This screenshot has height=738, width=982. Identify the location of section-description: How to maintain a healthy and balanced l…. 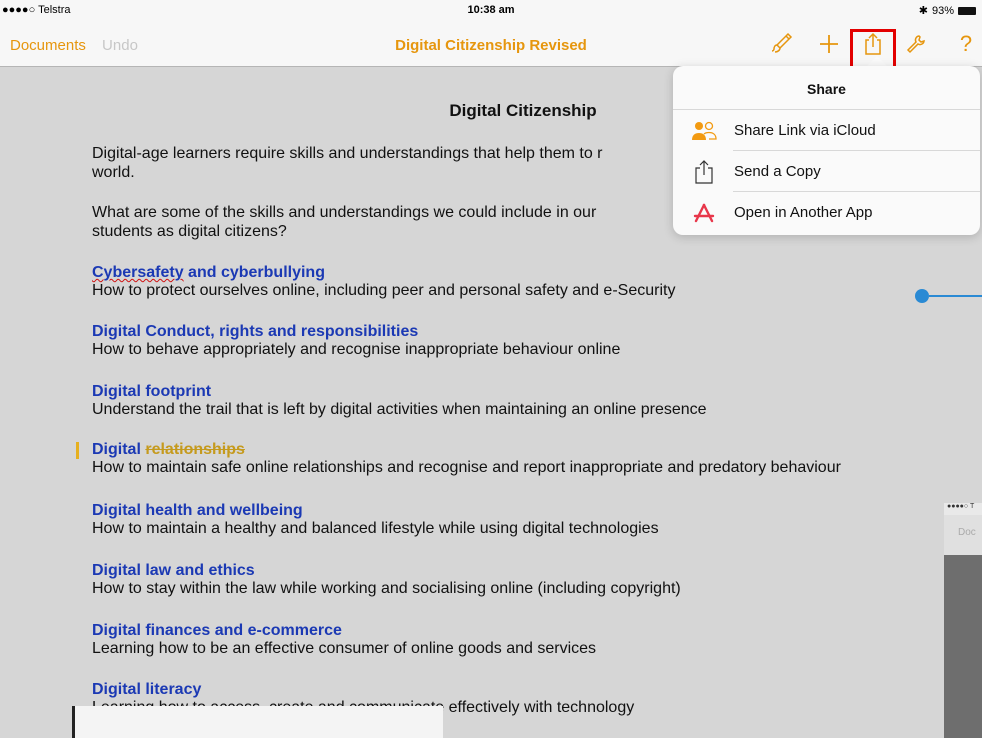
(375, 528).